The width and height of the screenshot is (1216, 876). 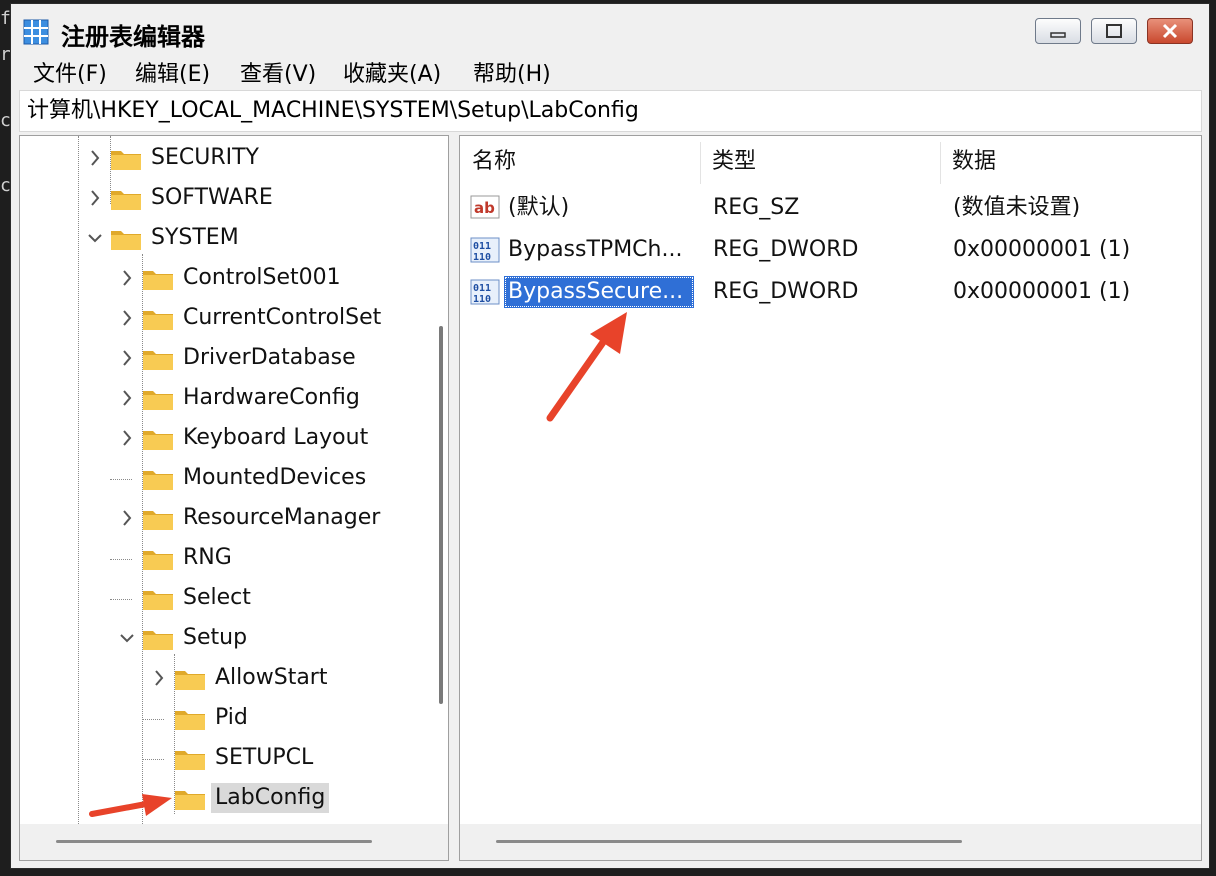 What do you see at coordinates (214, 841) in the screenshot?
I see `tree-horizontal-scrollbar` at bounding box center [214, 841].